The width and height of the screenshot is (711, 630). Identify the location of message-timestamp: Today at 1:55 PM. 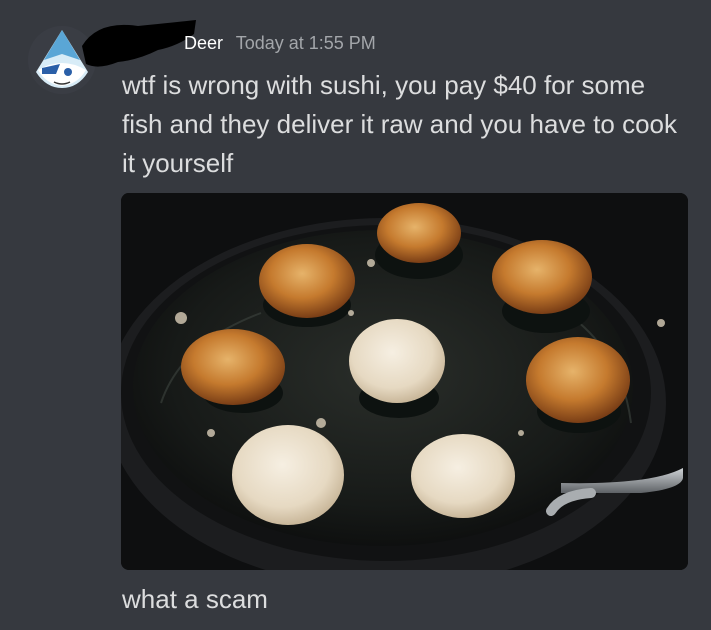
(305, 43).